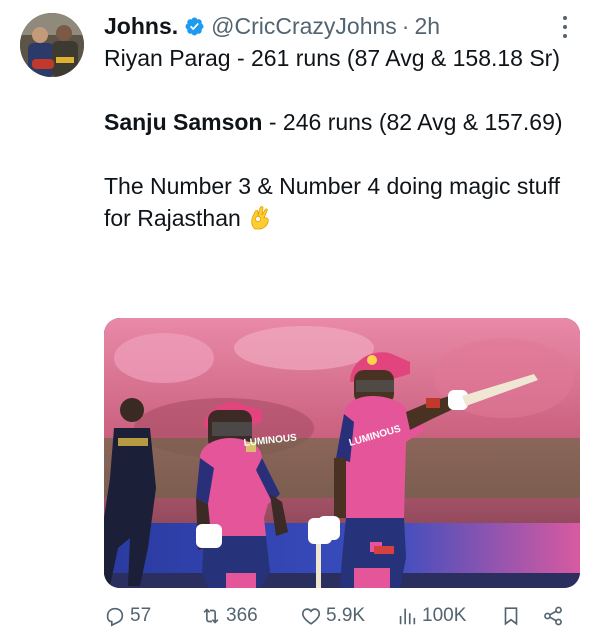 This screenshot has width=600, height=642. I want to click on bookmark-icon, so click(511, 616).